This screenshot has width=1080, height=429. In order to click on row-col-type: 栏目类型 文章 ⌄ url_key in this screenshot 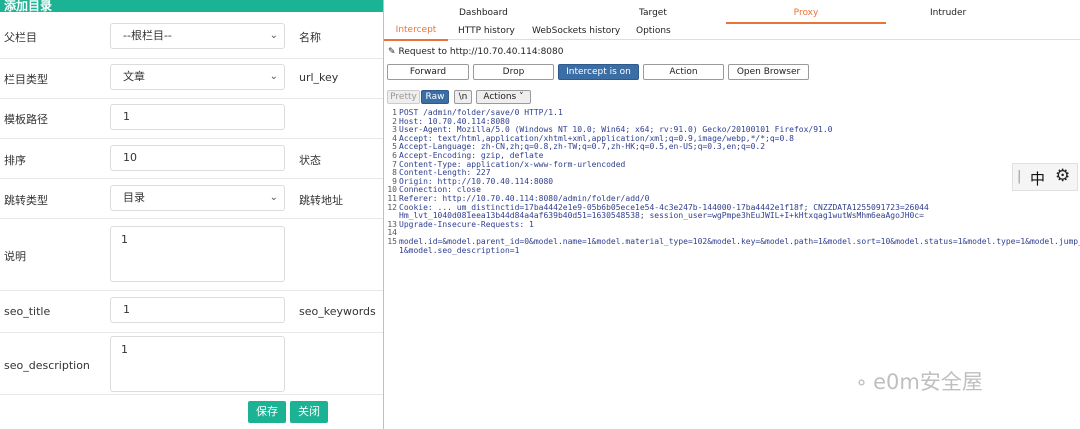, I will do `click(191, 78)`.